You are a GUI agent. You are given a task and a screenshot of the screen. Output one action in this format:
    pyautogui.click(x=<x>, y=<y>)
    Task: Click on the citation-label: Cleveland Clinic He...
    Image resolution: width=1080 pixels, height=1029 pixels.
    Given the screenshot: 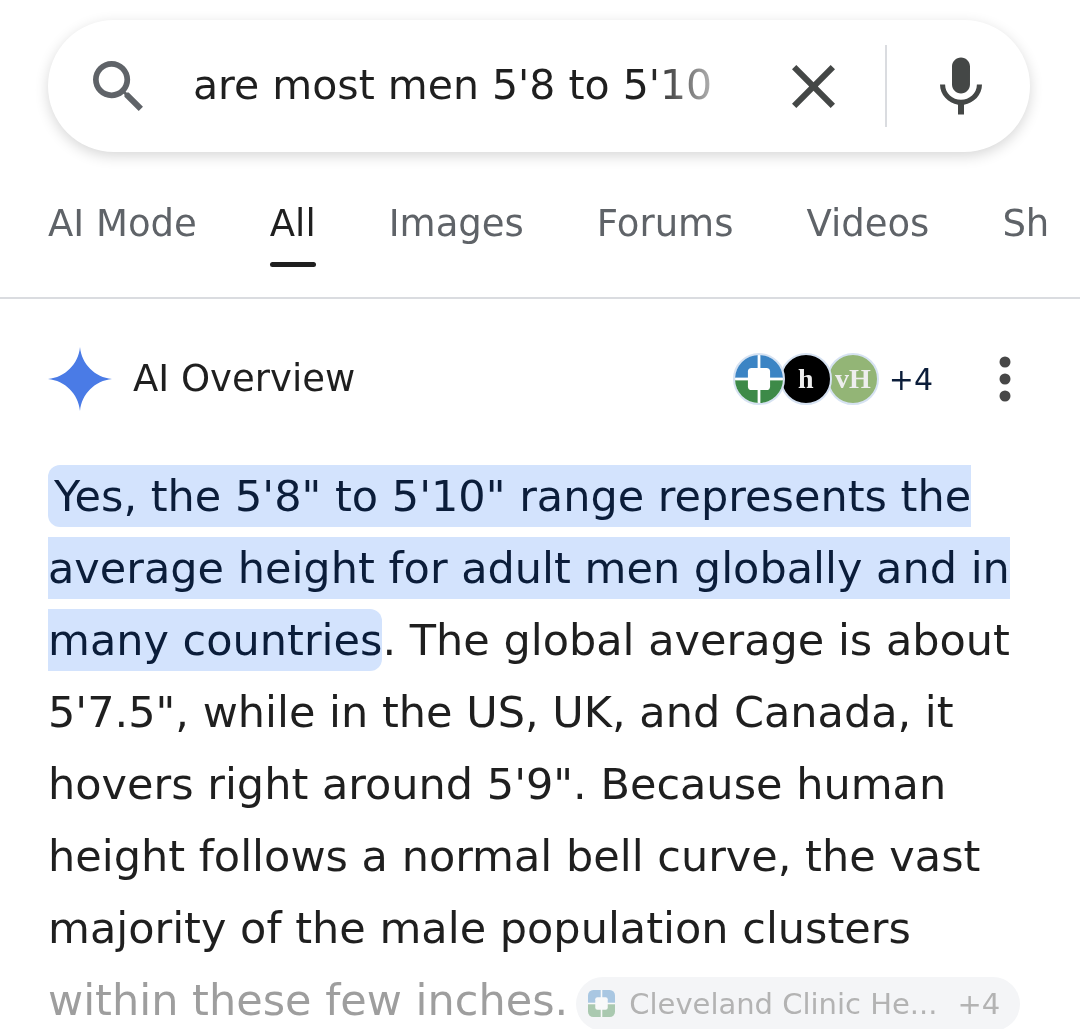 What is the action you would take?
    pyautogui.click(x=783, y=1003)
    